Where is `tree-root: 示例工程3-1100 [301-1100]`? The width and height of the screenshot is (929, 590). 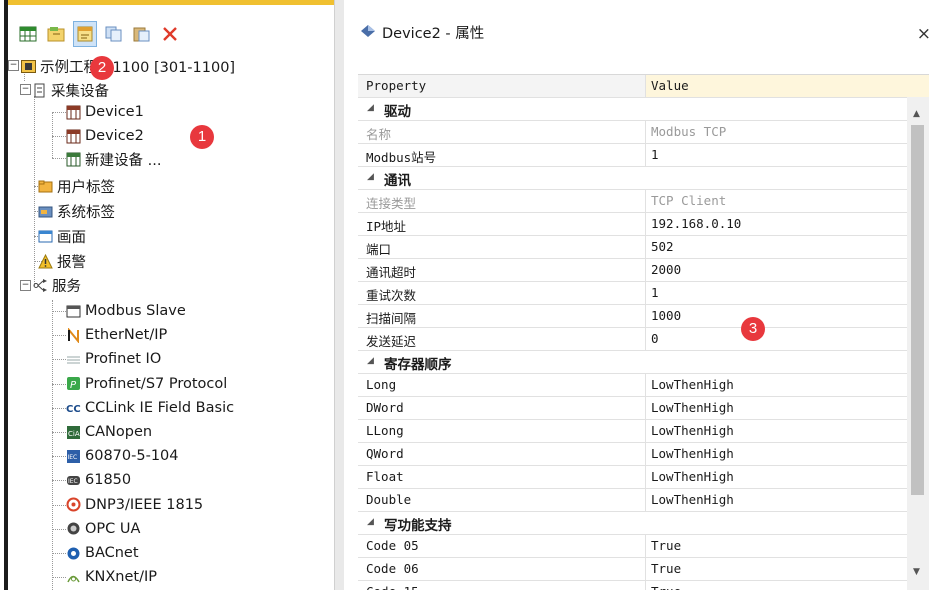
tree-root: 示例工程3-1100 [301-1100] is located at coordinates (128, 66).